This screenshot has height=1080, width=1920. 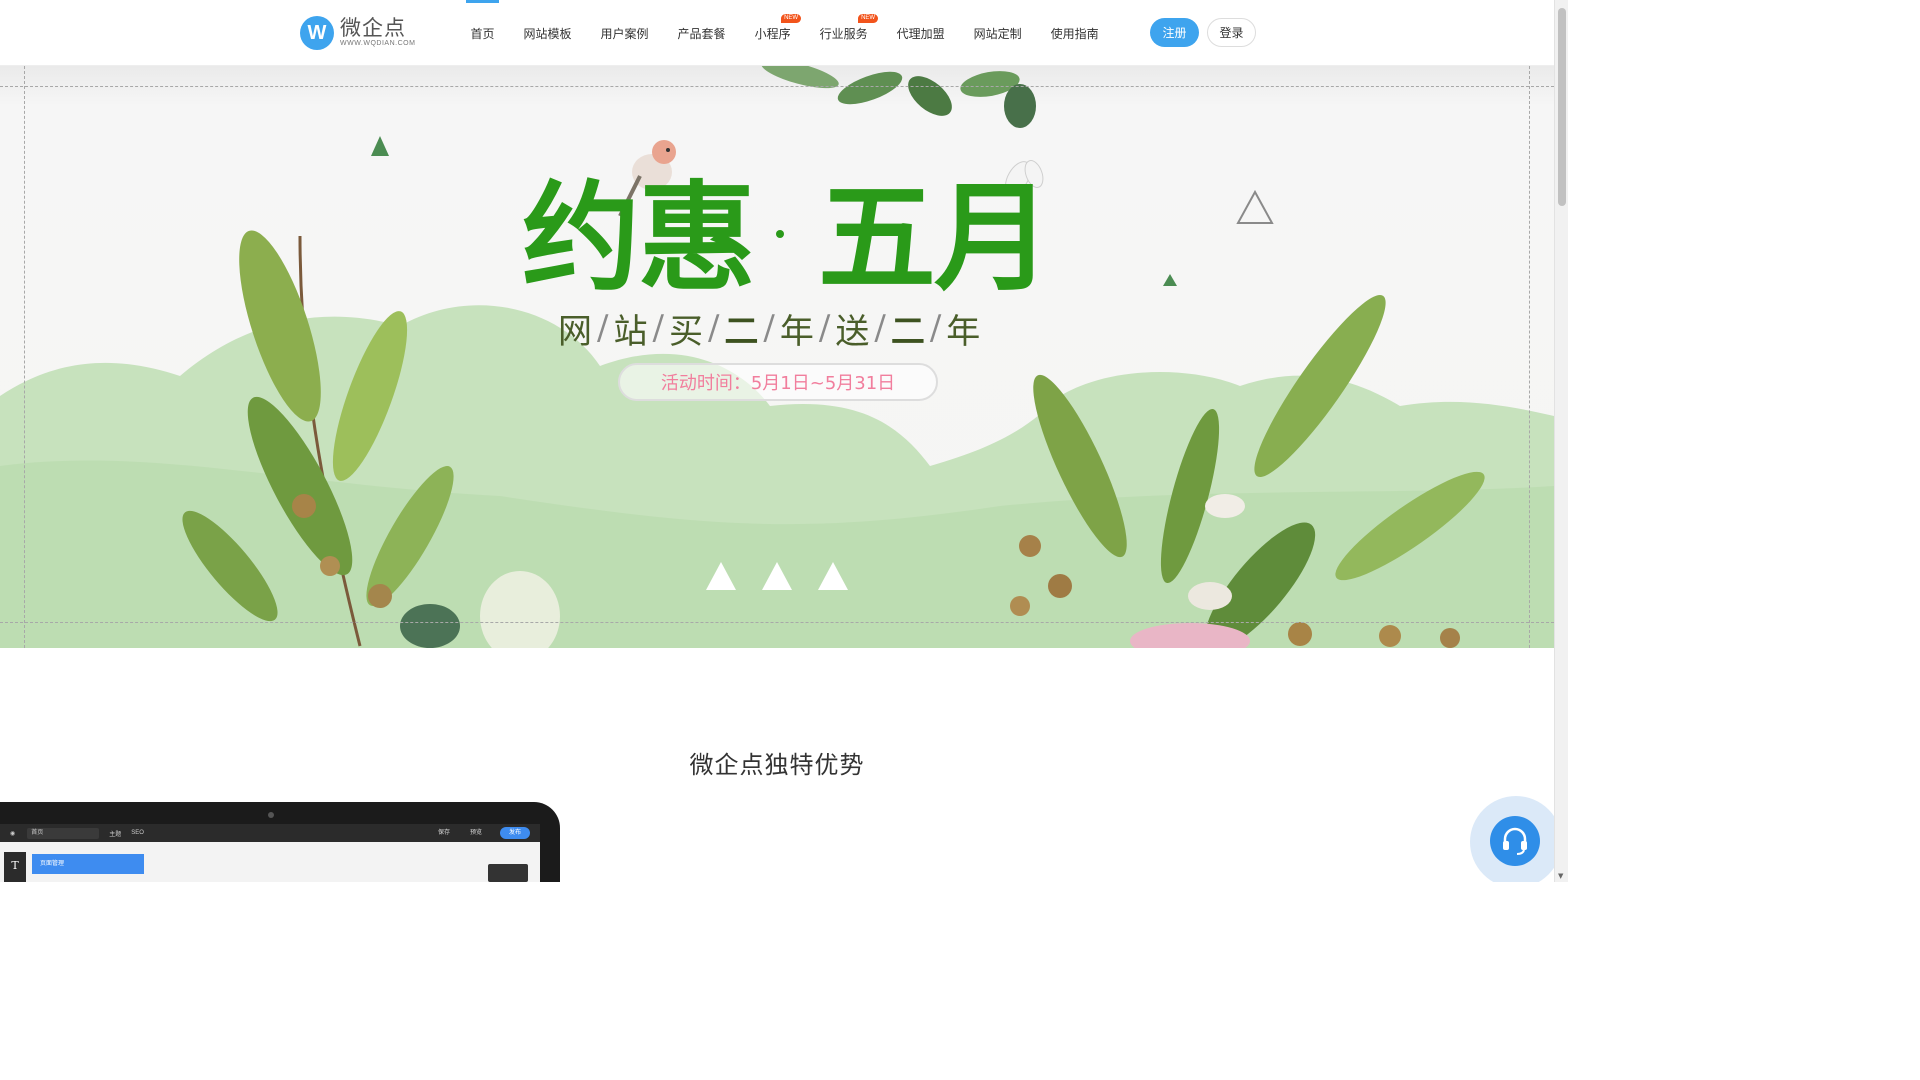 I want to click on headline-dot, so click(x=780, y=234).